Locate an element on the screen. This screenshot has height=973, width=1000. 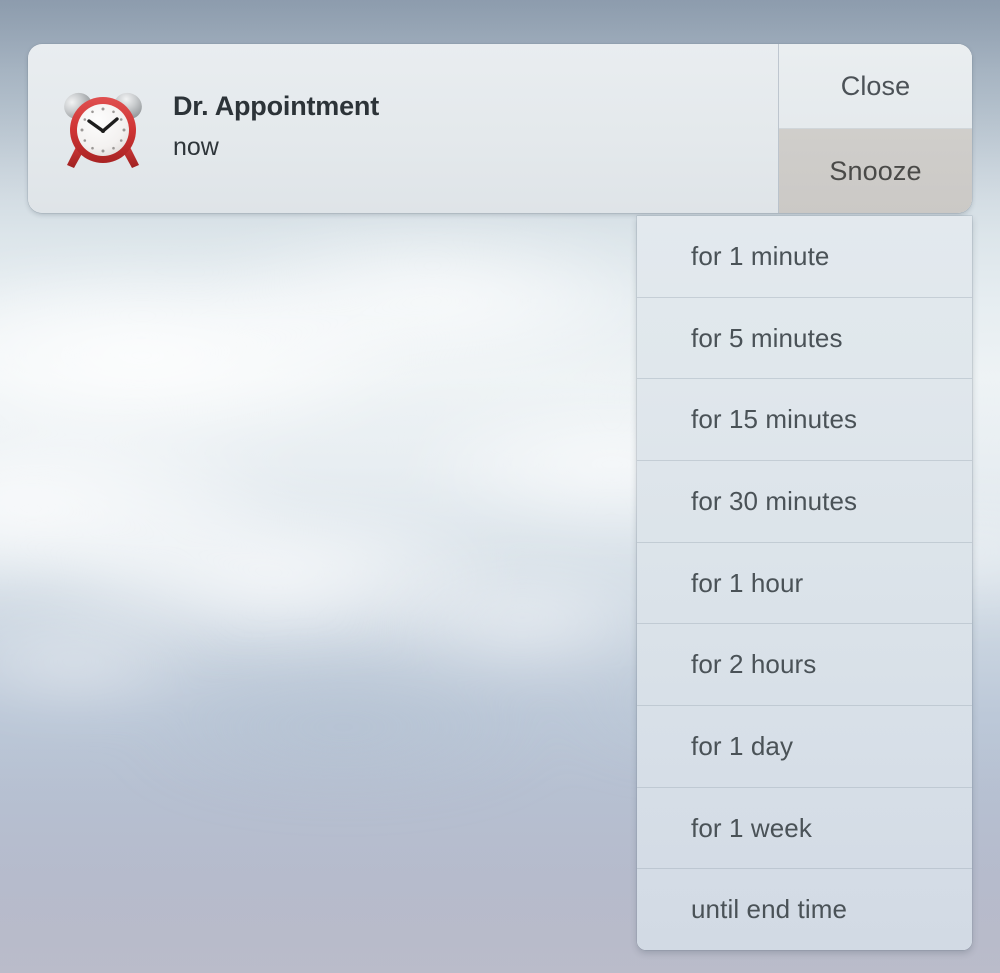
menu-item-snooze-30-minutes: for 30 minutes is located at coordinates (804, 502).